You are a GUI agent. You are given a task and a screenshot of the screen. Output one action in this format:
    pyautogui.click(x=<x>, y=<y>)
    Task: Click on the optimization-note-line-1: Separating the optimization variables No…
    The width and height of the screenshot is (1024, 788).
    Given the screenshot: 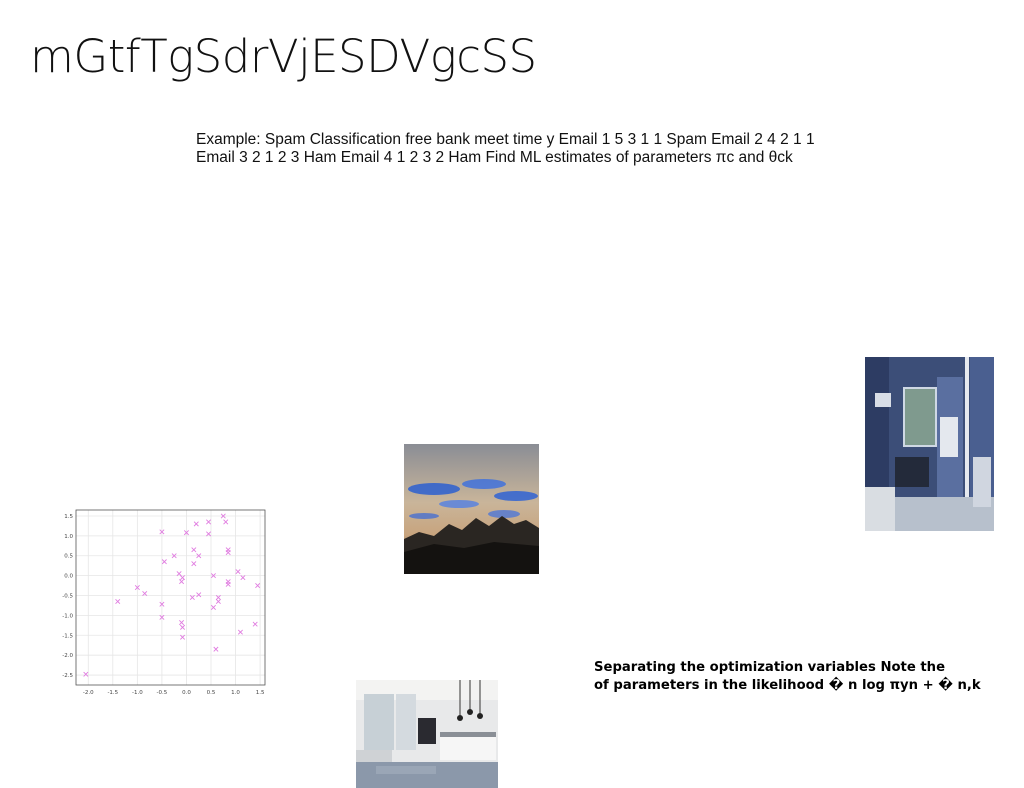 What is the action you would take?
    pyautogui.click(x=770, y=667)
    